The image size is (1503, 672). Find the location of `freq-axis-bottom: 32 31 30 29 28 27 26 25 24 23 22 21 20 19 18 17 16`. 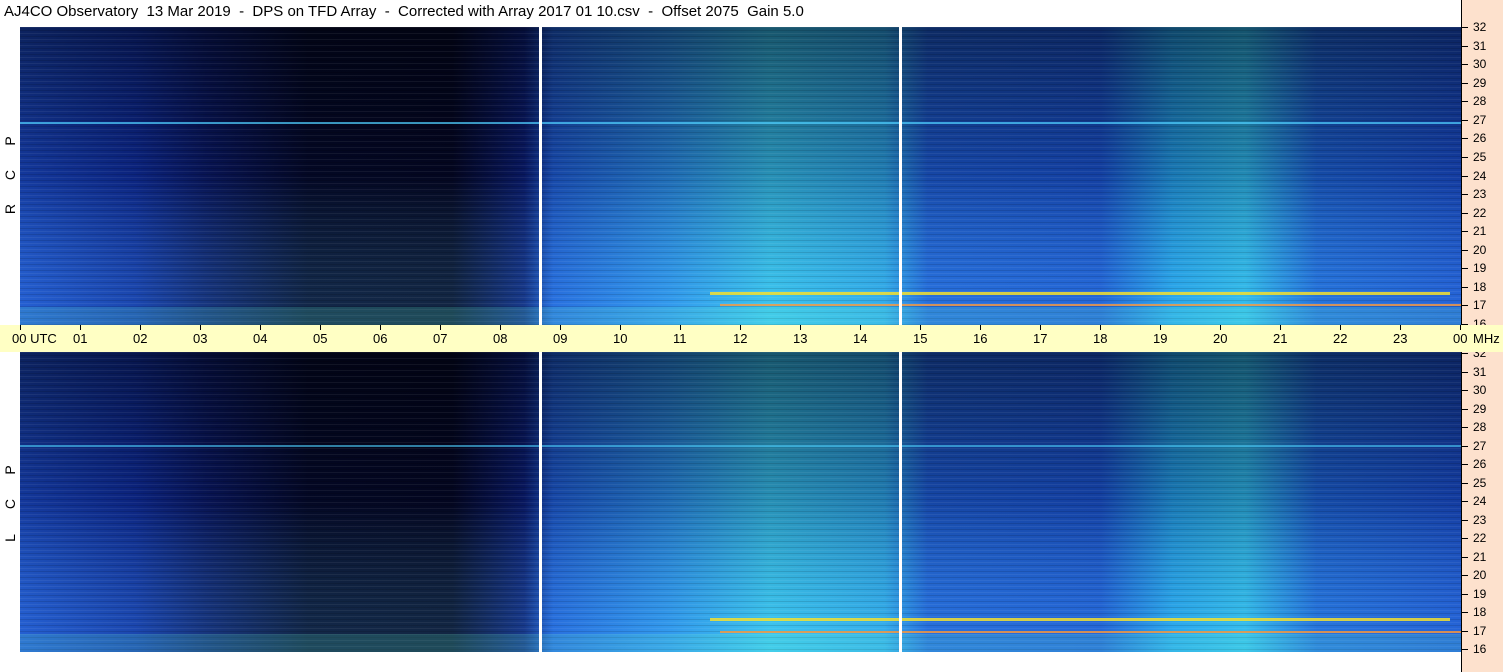

freq-axis-bottom: 32 31 30 29 28 27 26 25 24 23 22 21 20 19 18 17 16 is located at coordinates (1482, 509).